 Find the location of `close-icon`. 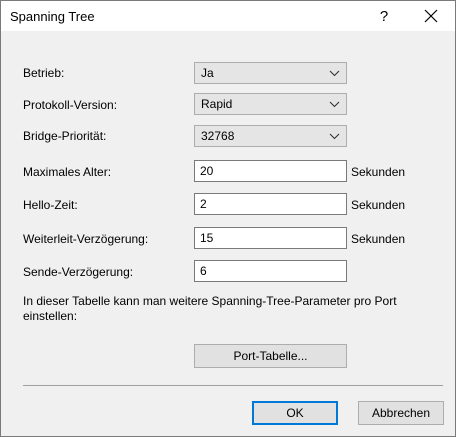

close-icon is located at coordinates (431, 16).